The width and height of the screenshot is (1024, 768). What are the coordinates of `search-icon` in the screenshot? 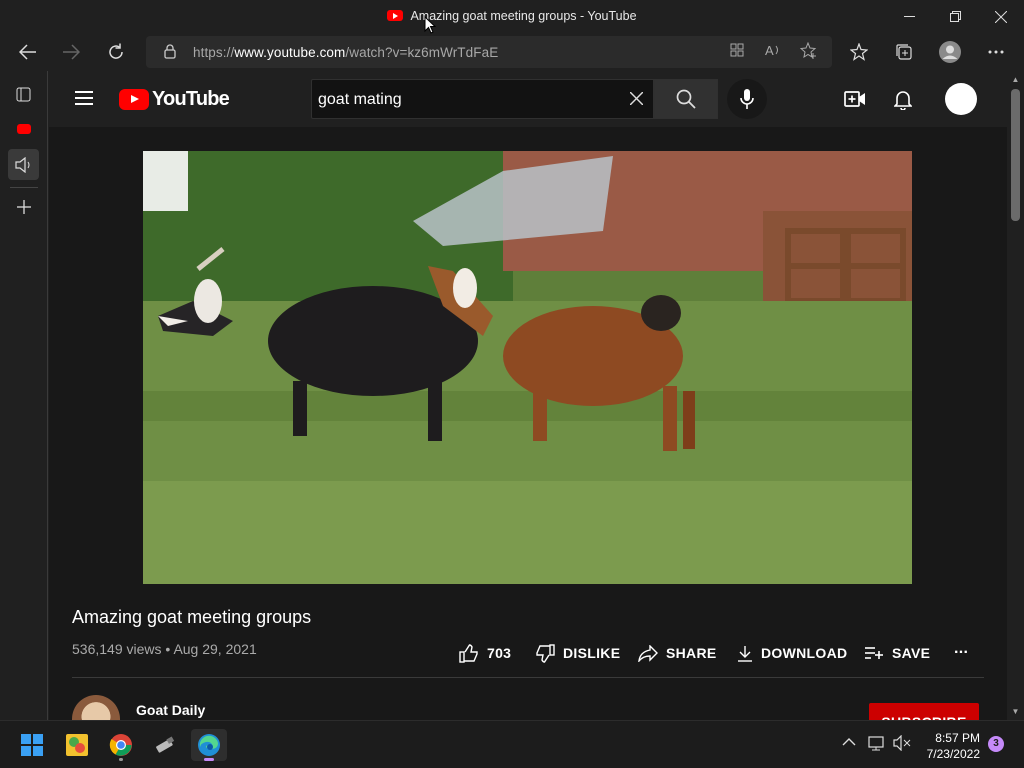 It's located at (686, 99).